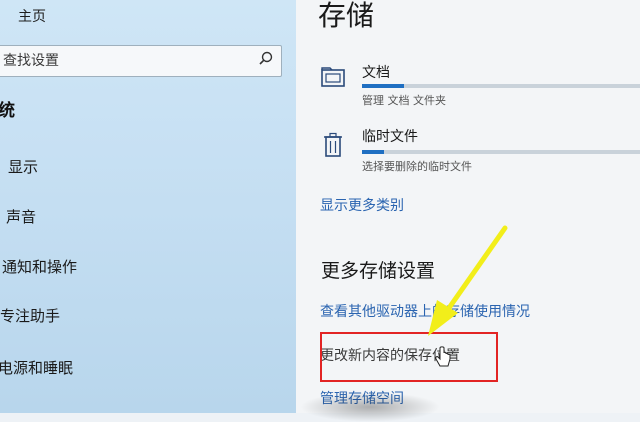  I want to click on hand-cursor-icon, so click(443, 356).